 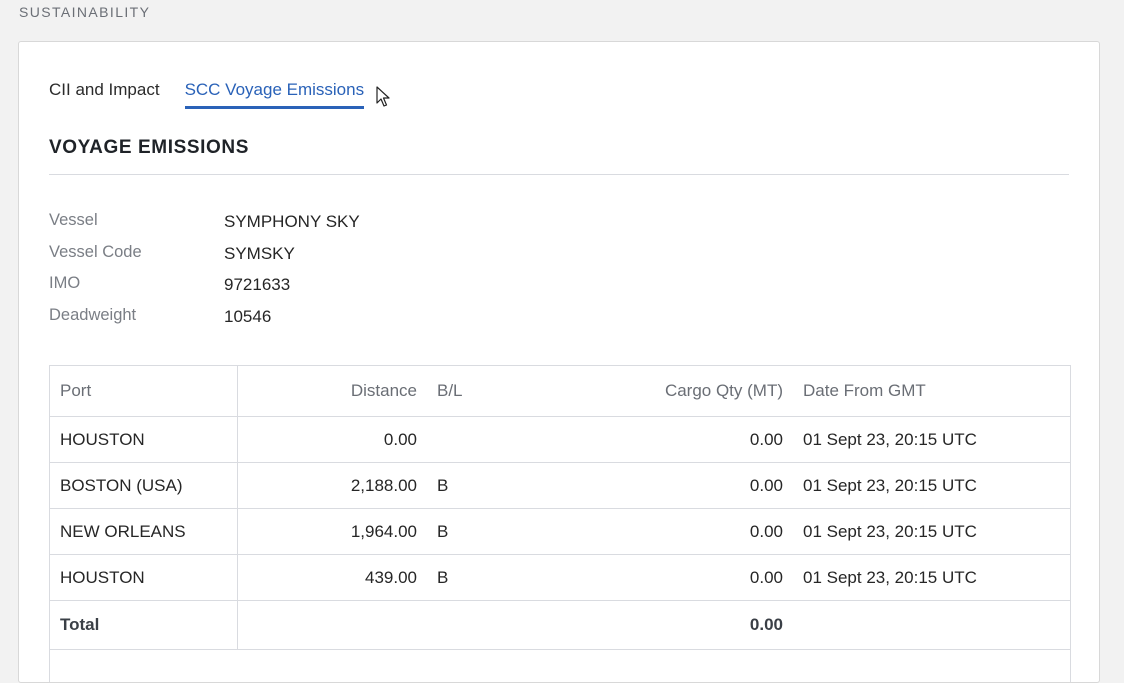 What do you see at coordinates (144, 531) in the screenshot?
I see `cell-port: NEW ORLEANS` at bounding box center [144, 531].